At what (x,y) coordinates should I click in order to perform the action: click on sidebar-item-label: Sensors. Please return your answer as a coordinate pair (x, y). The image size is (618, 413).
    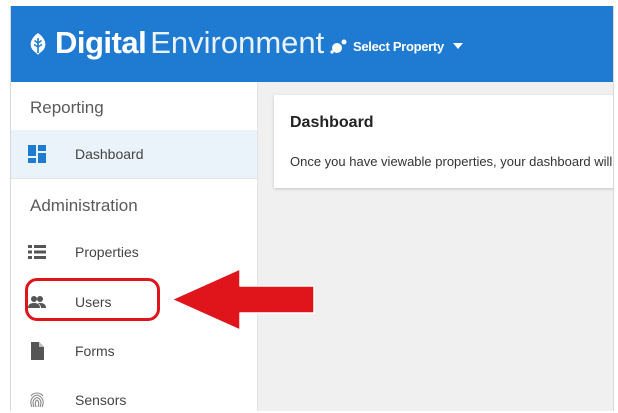
    Looking at the image, I should click on (101, 400).